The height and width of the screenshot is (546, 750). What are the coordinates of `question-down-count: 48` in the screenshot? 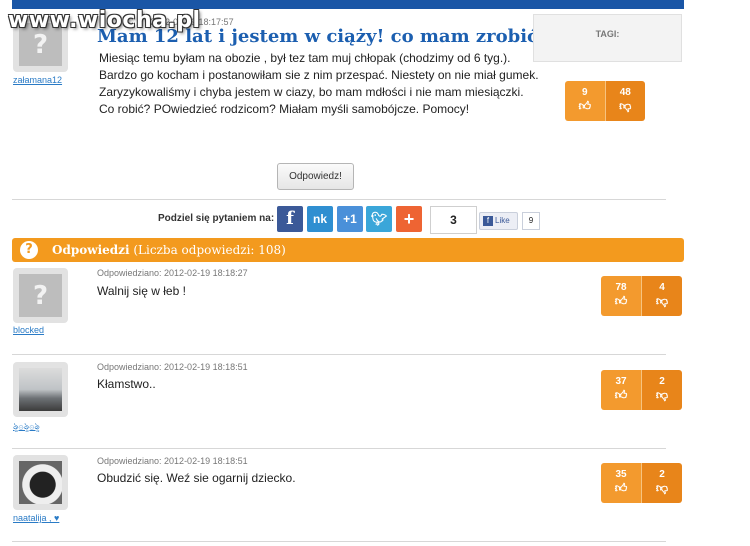 It's located at (625, 92).